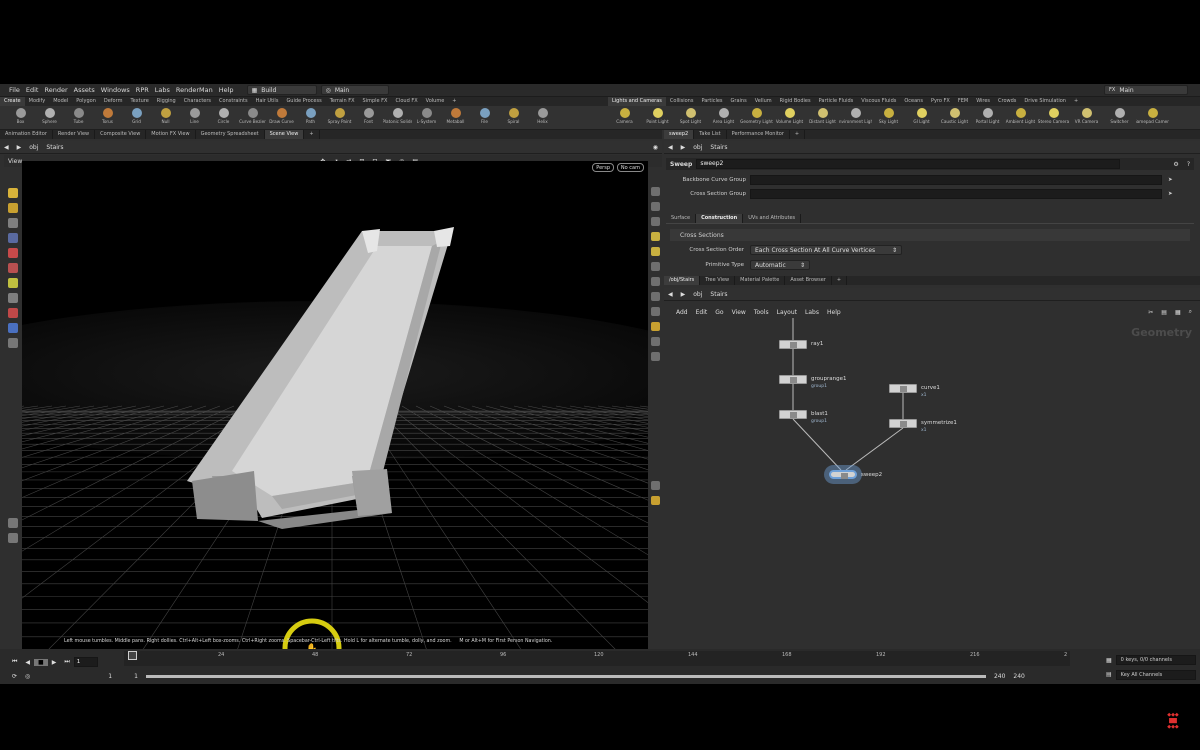 The height and width of the screenshot is (750, 1200). Describe the element at coordinates (655, 221) in the screenshot. I see `shaded-icon` at that location.